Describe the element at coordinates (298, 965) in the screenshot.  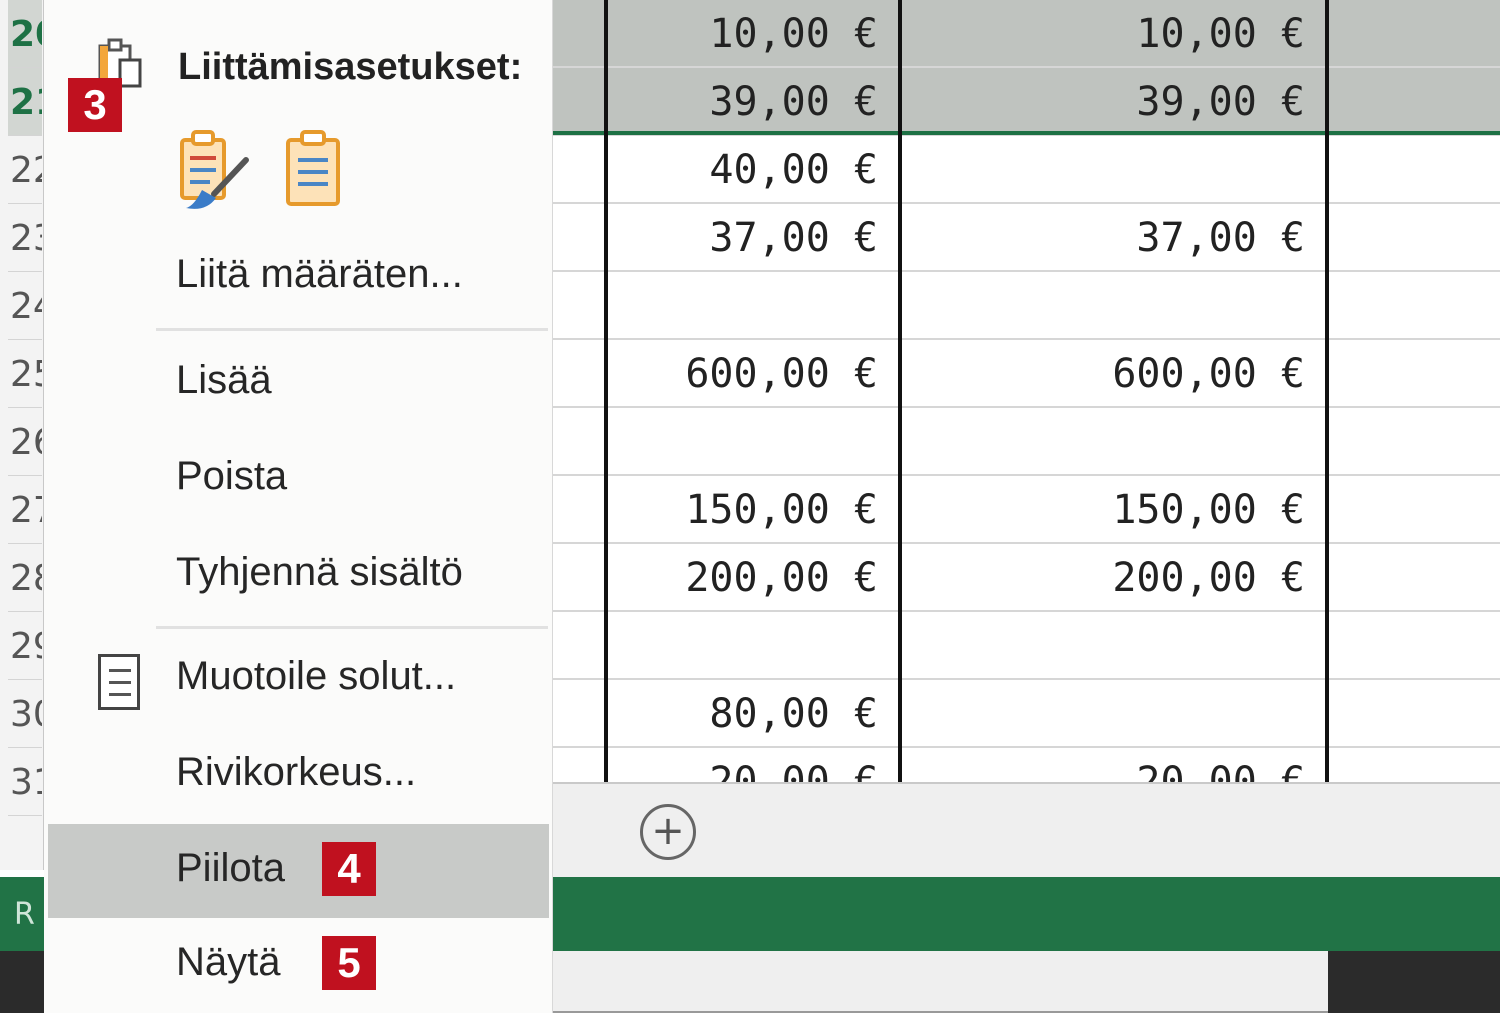
I see `menu-item-unhide: Näytä 5` at that location.